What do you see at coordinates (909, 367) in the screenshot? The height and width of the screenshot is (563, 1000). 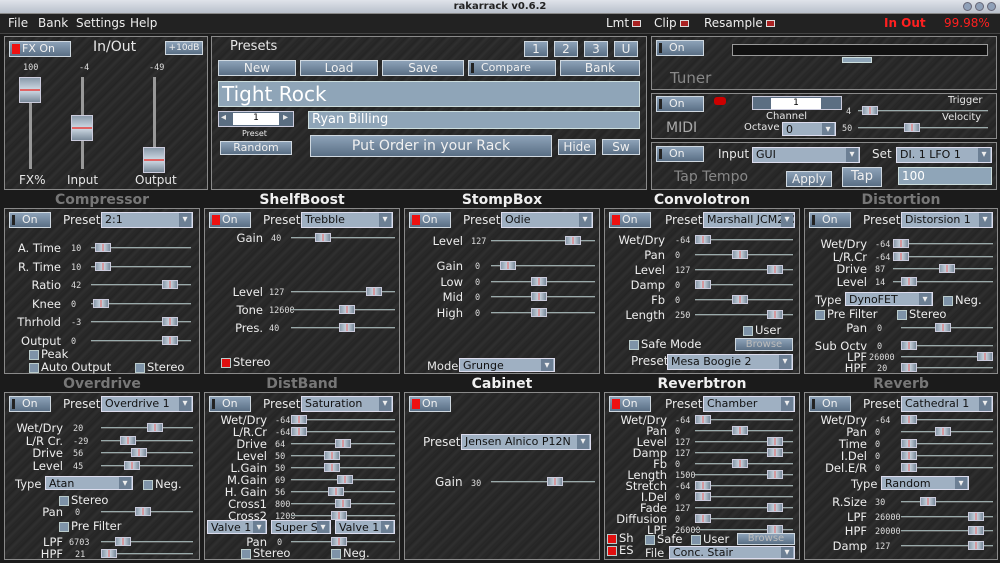 I see `distortion-hpf-knob` at bounding box center [909, 367].